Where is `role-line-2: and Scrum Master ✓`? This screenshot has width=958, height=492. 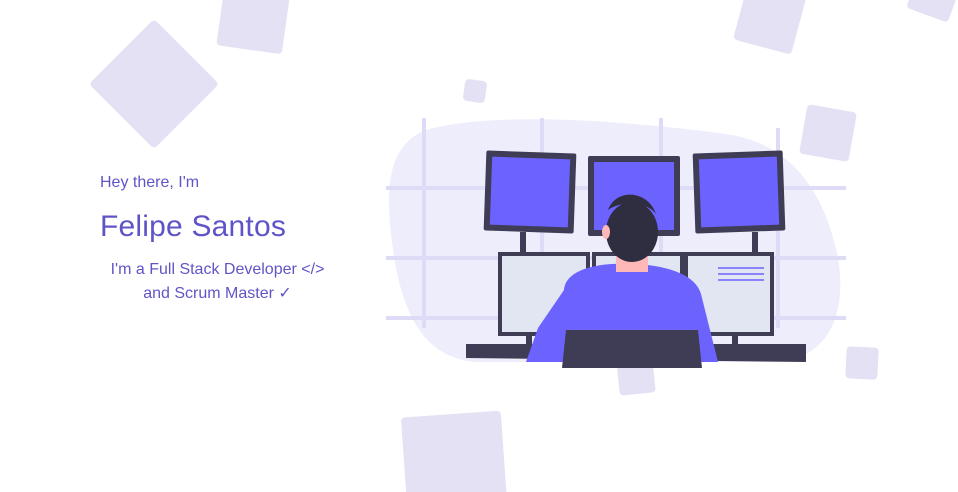
role-line-2: and Scrum Master ✓ is located at coordinates (217, 293).